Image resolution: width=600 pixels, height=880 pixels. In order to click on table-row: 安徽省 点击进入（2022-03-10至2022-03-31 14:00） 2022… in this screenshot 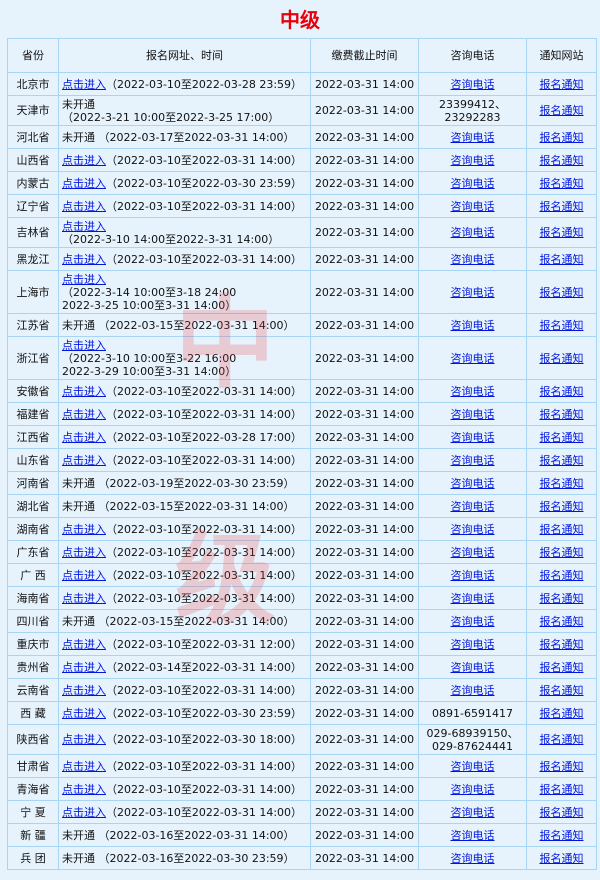, I will do `click(302, 391)`.